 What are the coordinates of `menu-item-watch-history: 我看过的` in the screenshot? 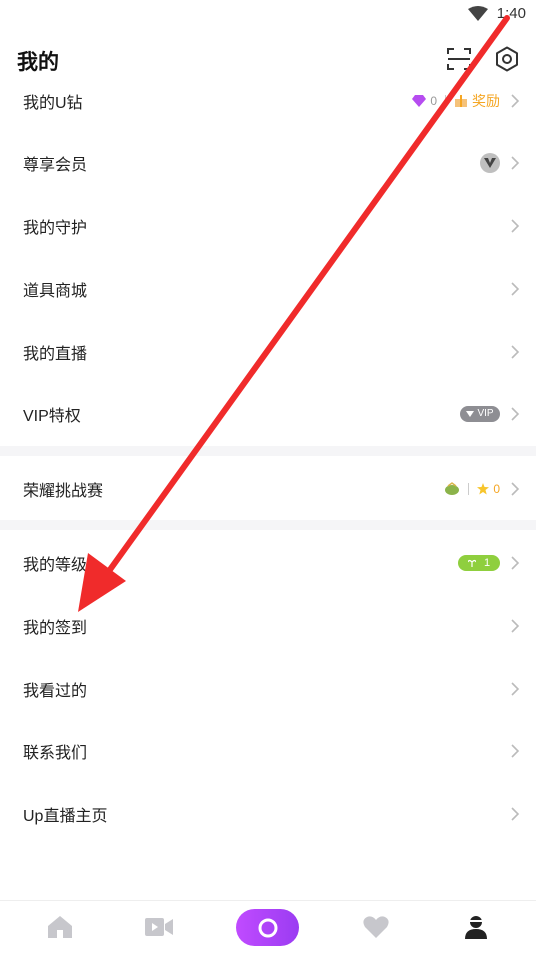 It's located at (268, 688).